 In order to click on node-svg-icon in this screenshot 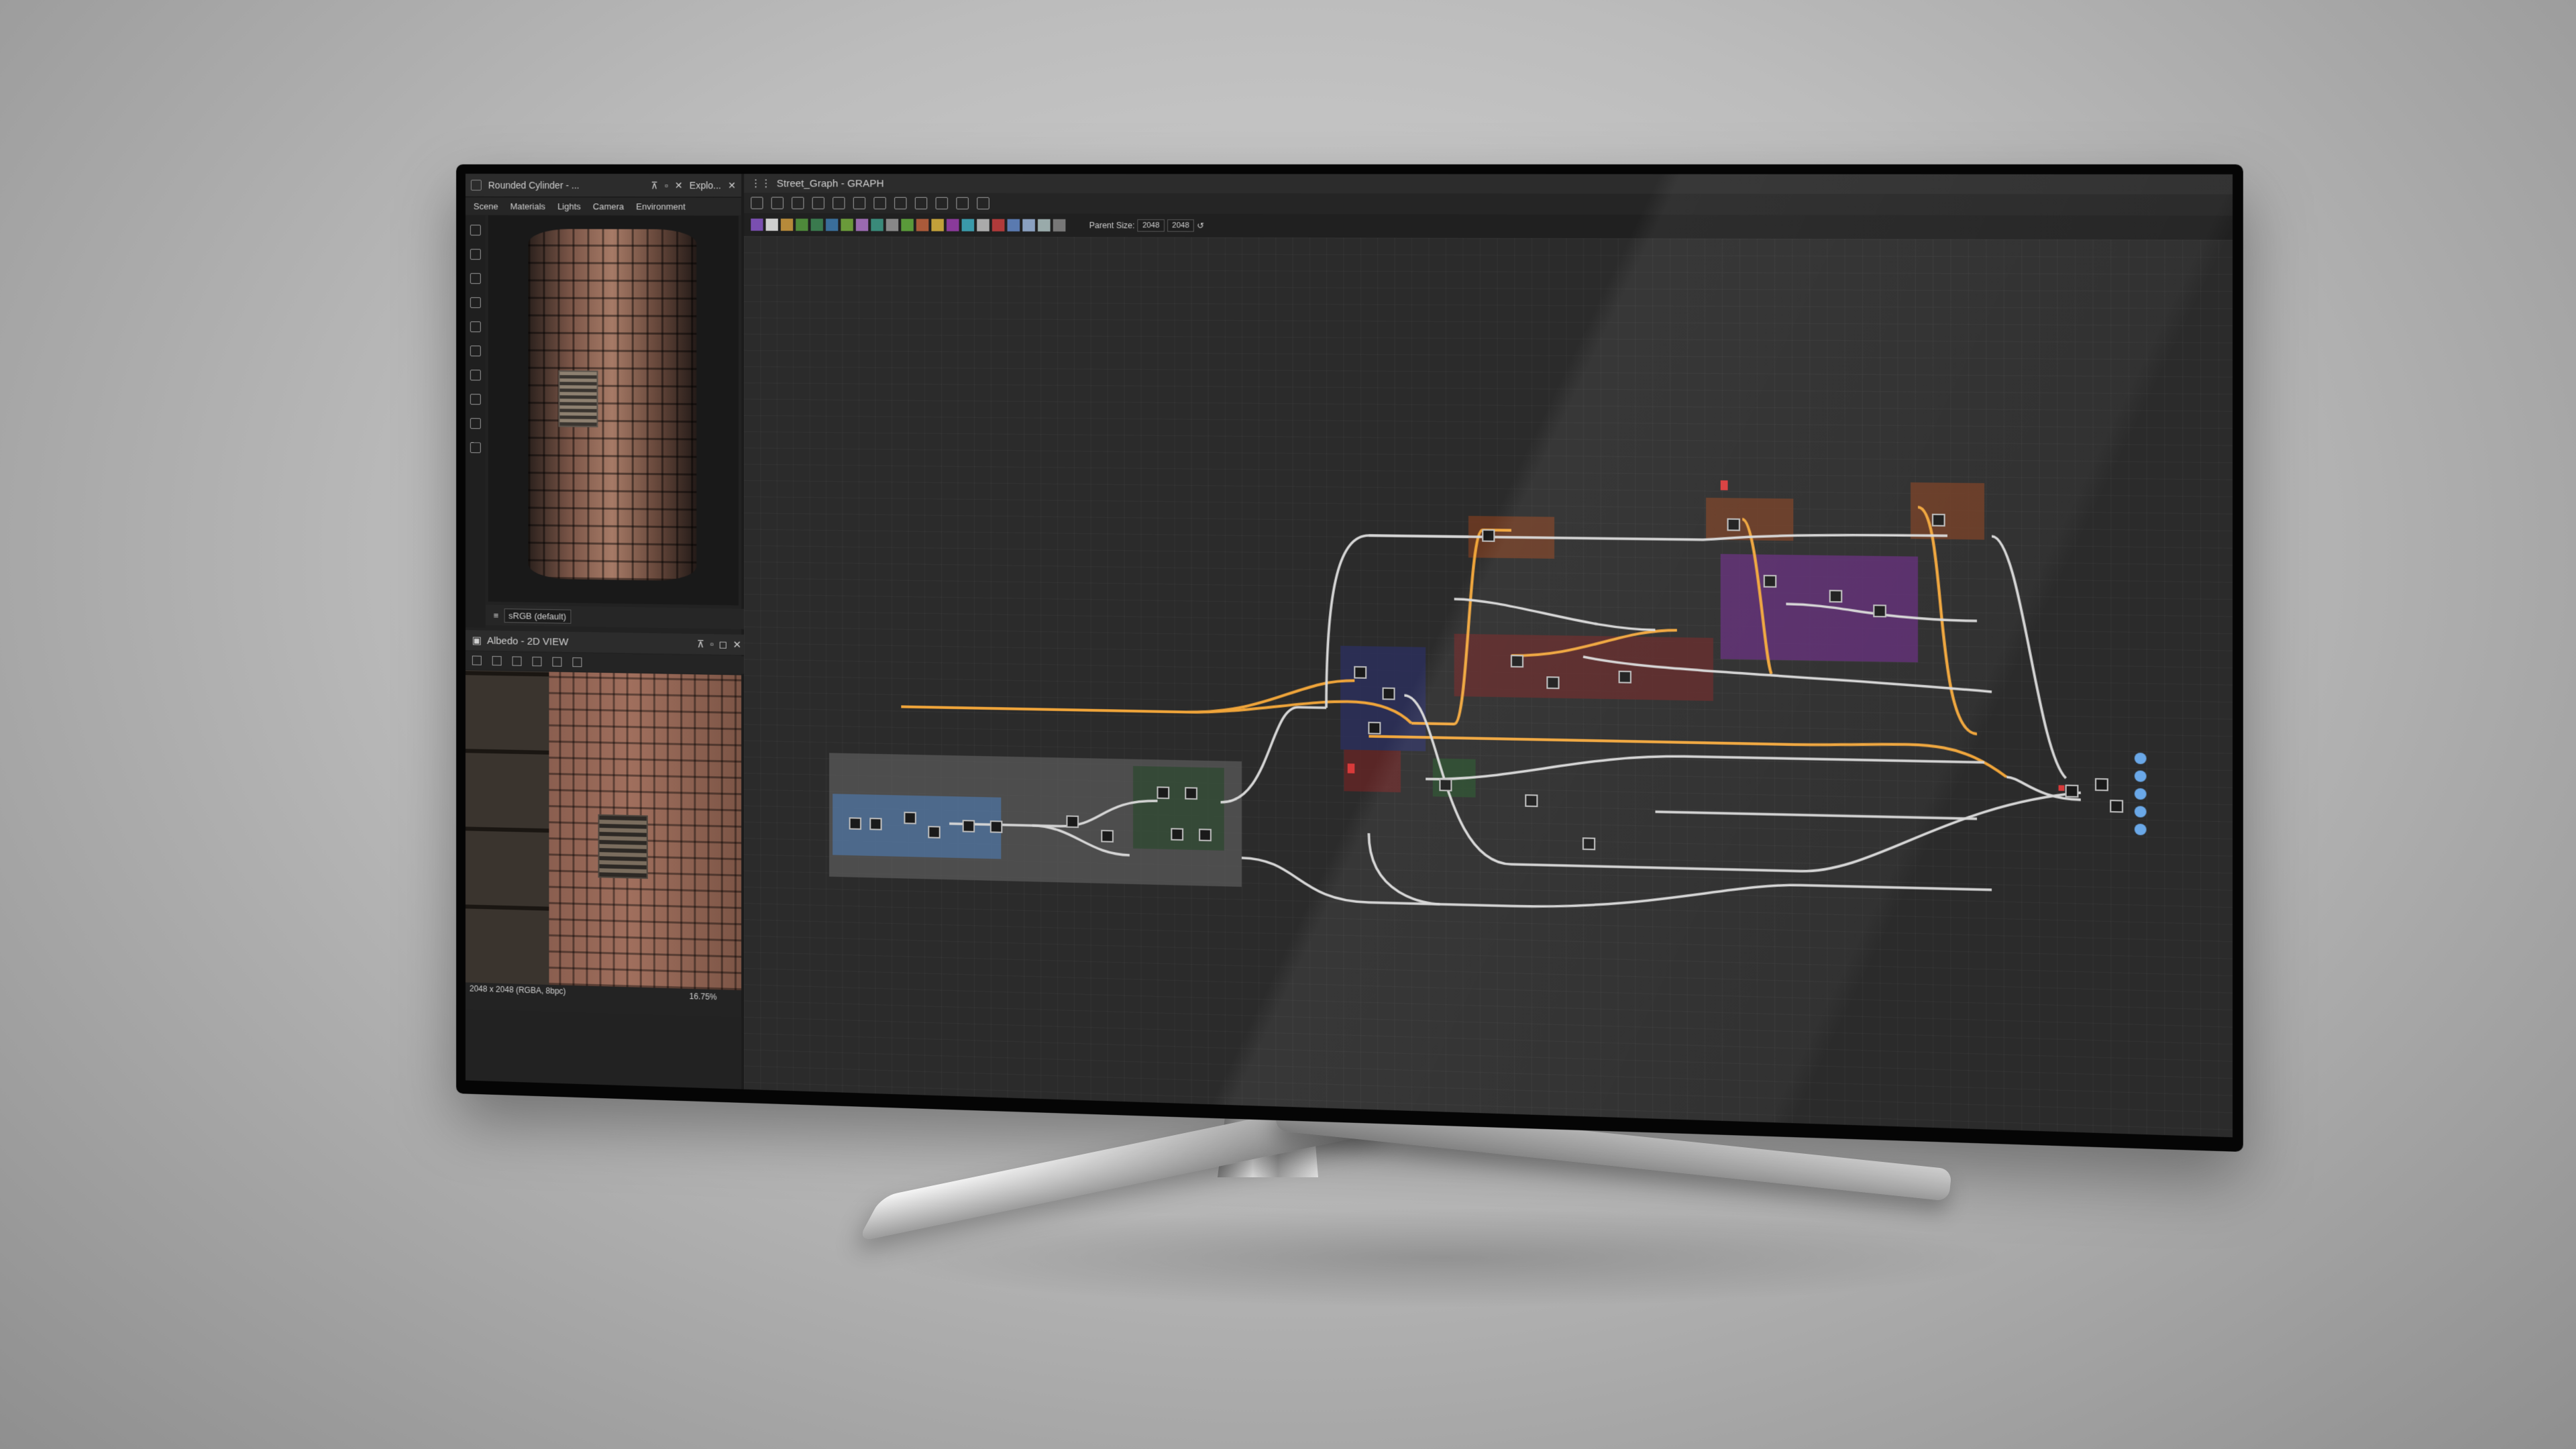, I will do `click(772, 225)`.